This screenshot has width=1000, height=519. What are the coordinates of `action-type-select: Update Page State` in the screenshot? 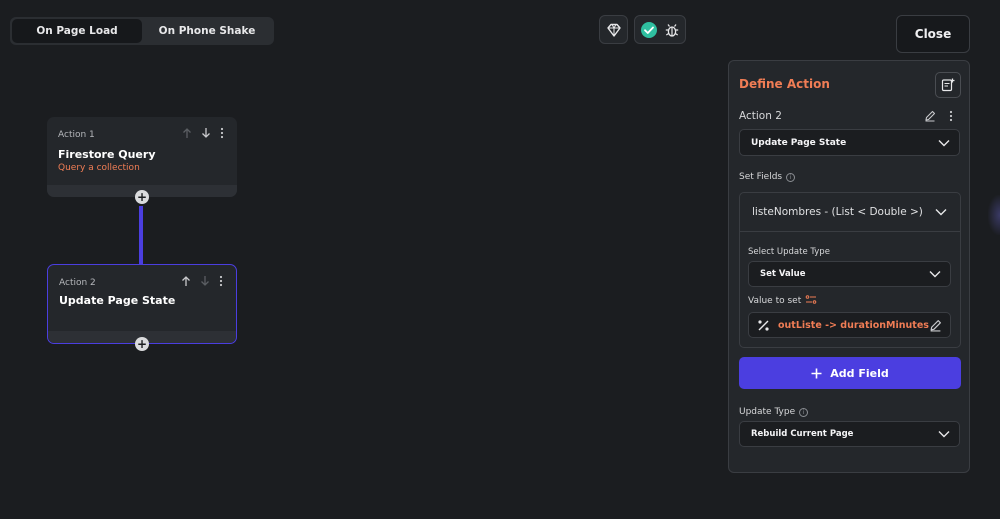 It's located at (849, 142).